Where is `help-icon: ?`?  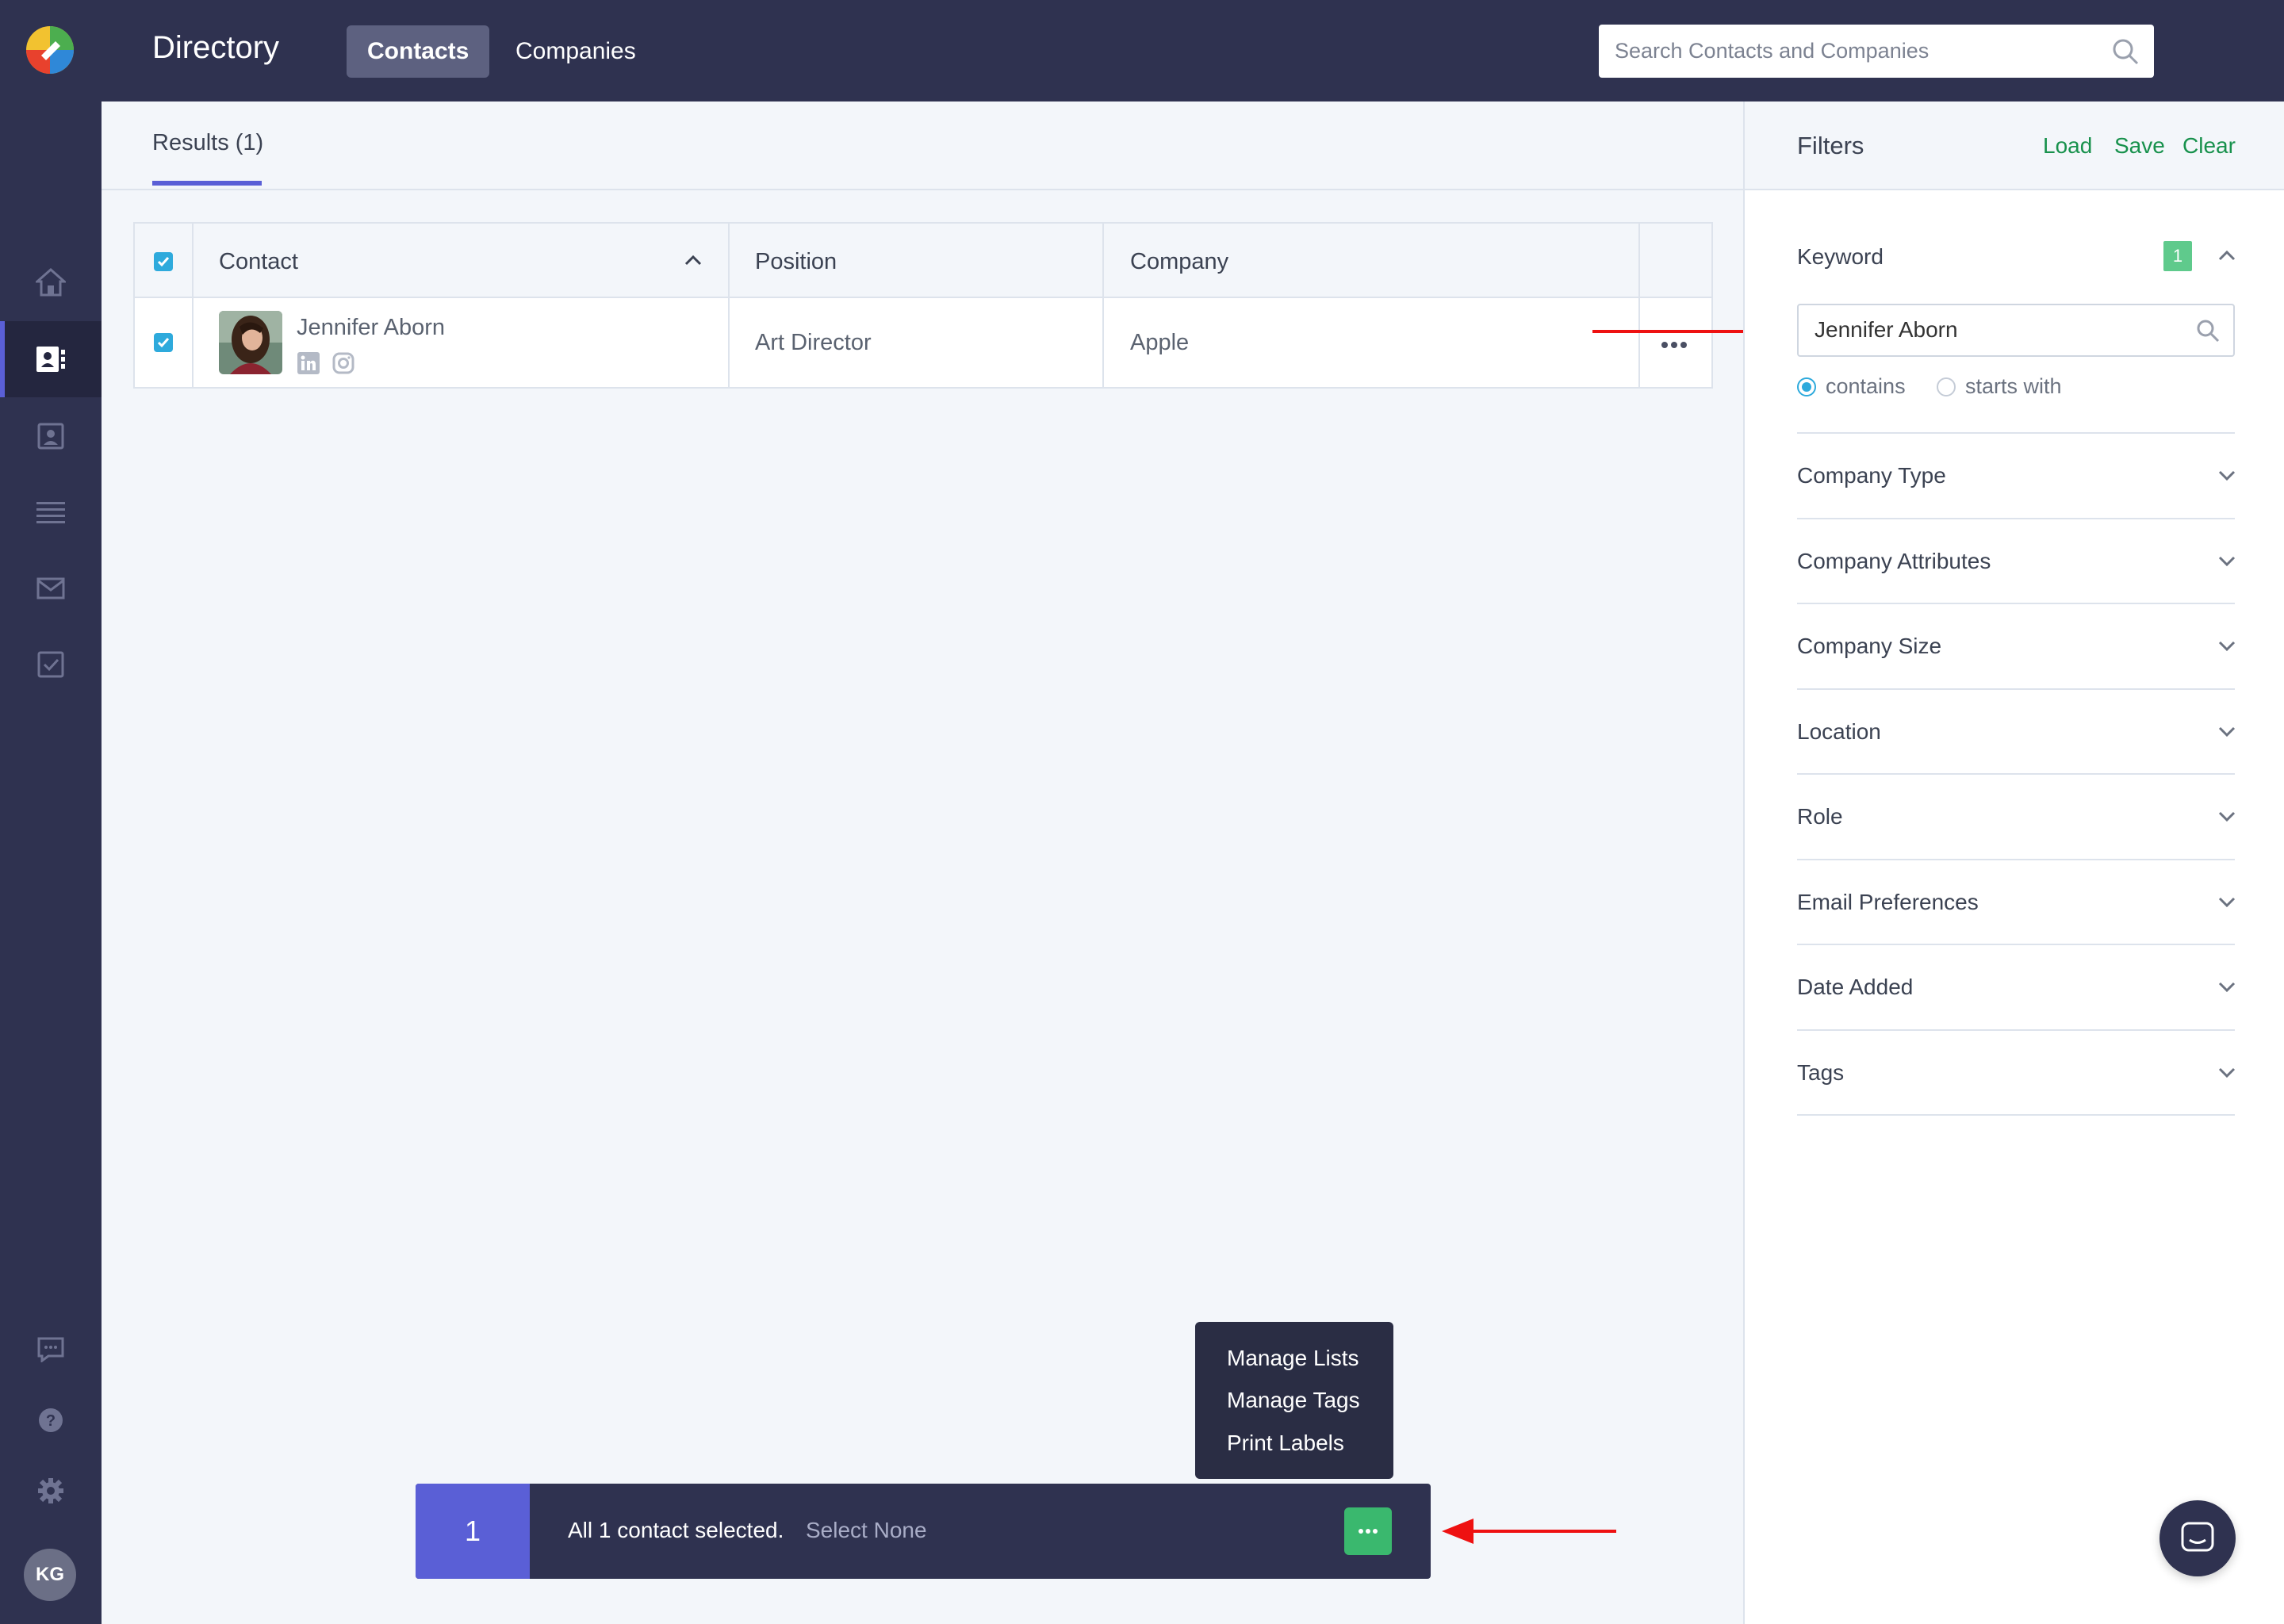
help-icon: ? is located at coordinates (50, 1420).